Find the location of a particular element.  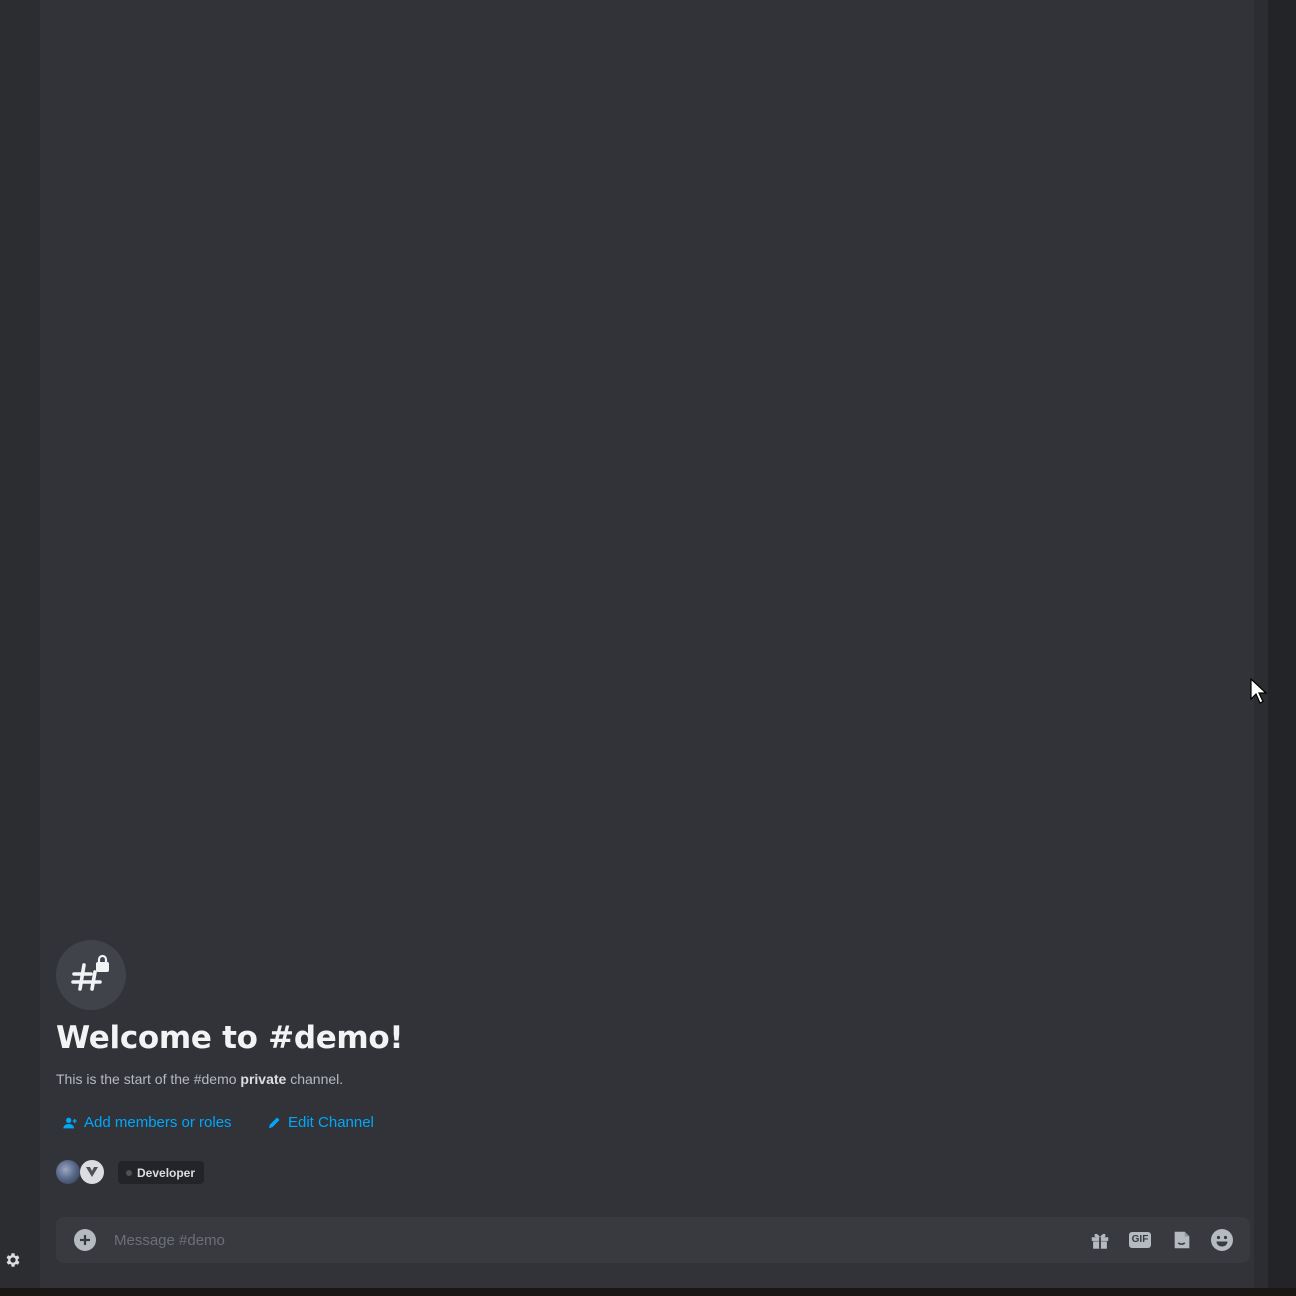

edit-channel-button: Edit Channel is located at coordinates (320, 1122).